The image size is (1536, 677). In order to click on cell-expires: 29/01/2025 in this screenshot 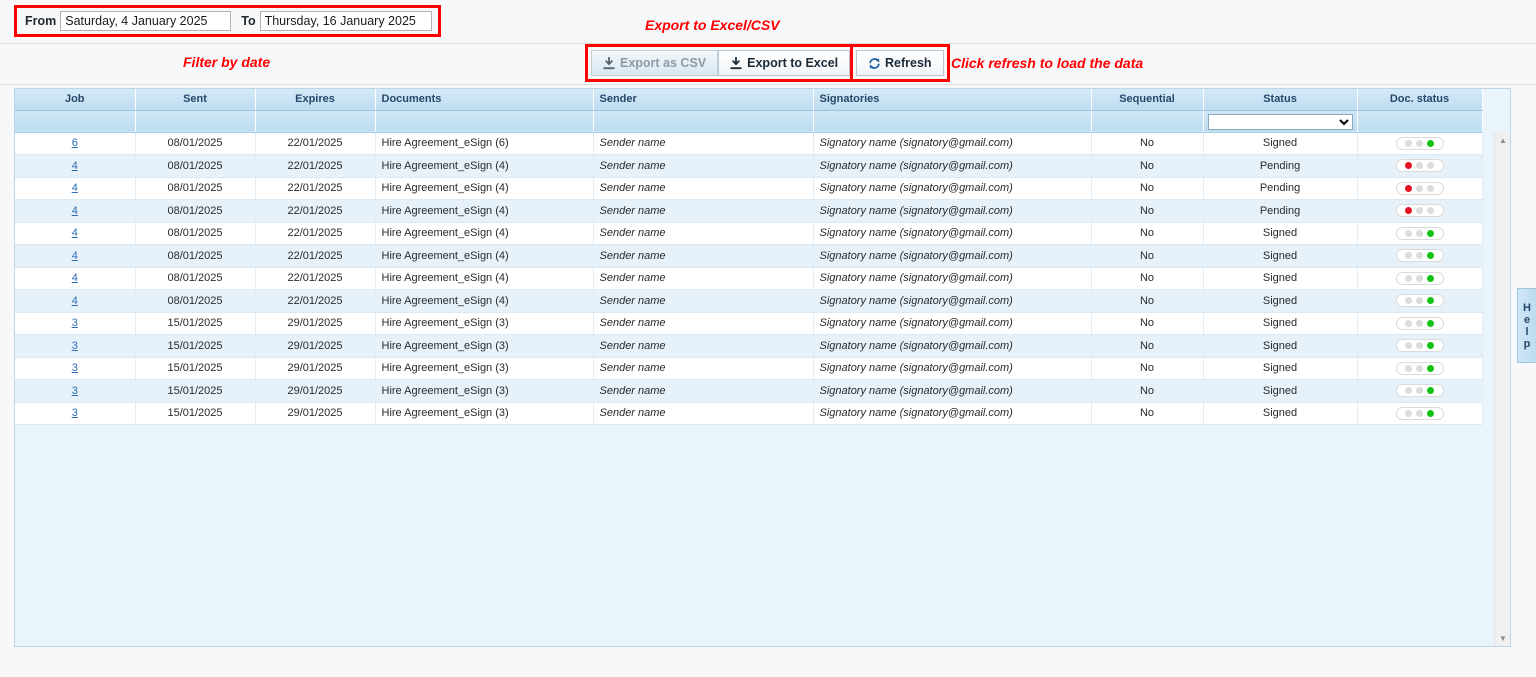, I will do `click(315, 368)`.